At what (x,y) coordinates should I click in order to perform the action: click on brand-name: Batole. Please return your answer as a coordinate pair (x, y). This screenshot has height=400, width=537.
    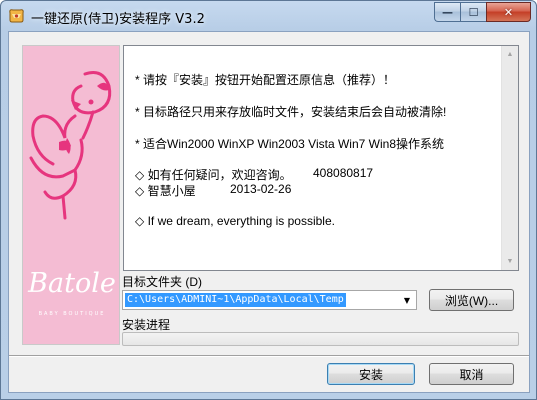
    Looking at the image, I should click on (72, 283).